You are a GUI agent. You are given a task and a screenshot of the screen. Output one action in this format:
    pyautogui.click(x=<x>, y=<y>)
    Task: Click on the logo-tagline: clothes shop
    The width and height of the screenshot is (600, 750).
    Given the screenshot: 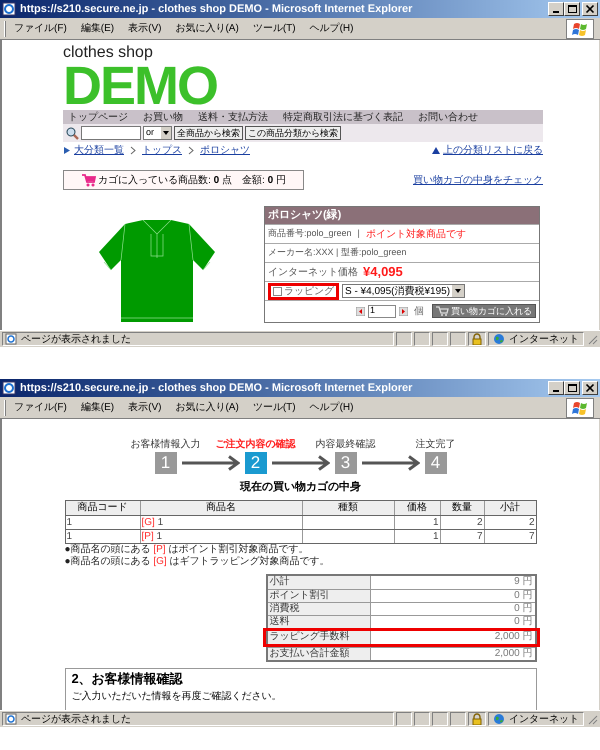 What is the action you would take?
    pyautogui.click(x=108, y=53)
    